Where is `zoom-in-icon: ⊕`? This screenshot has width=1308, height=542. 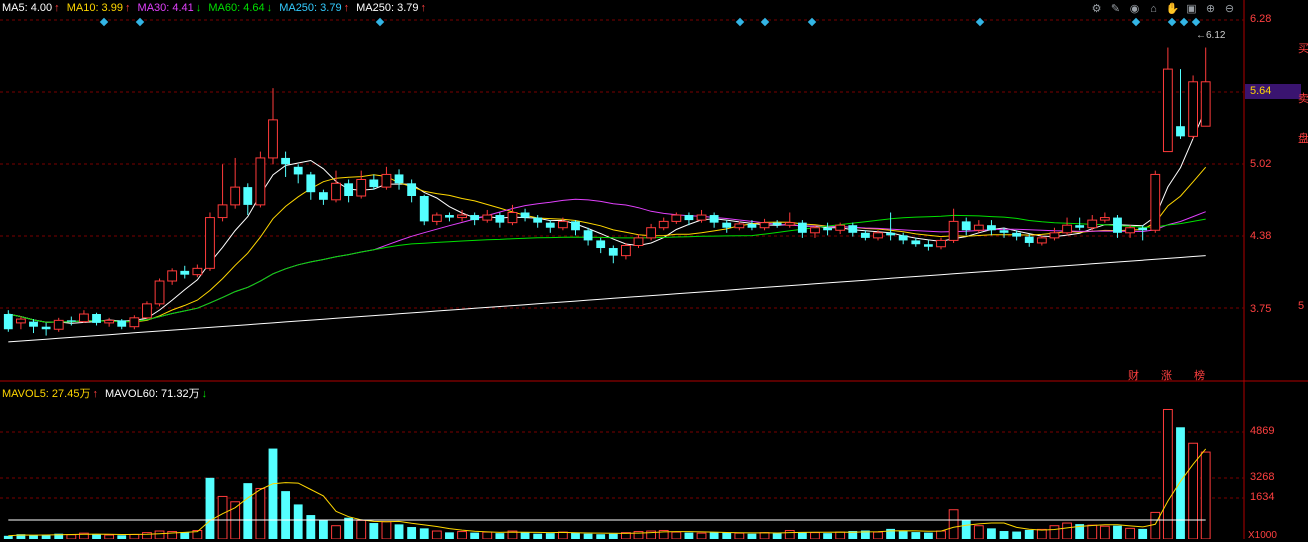 zoom-in-icon: ⊕ is located at coordinates (1210, 9).